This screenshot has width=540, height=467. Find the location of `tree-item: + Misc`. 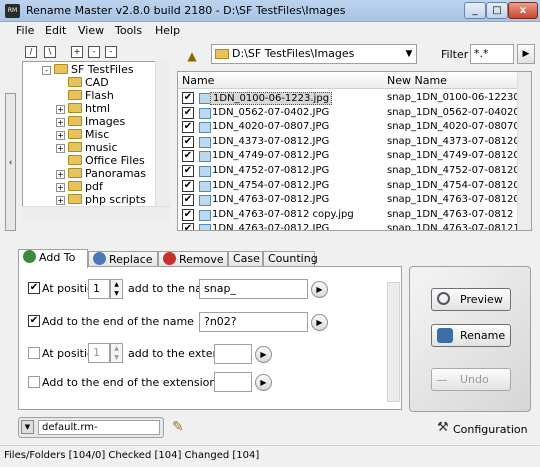

tree-item: + Misc is located at coordinates (82, 134).